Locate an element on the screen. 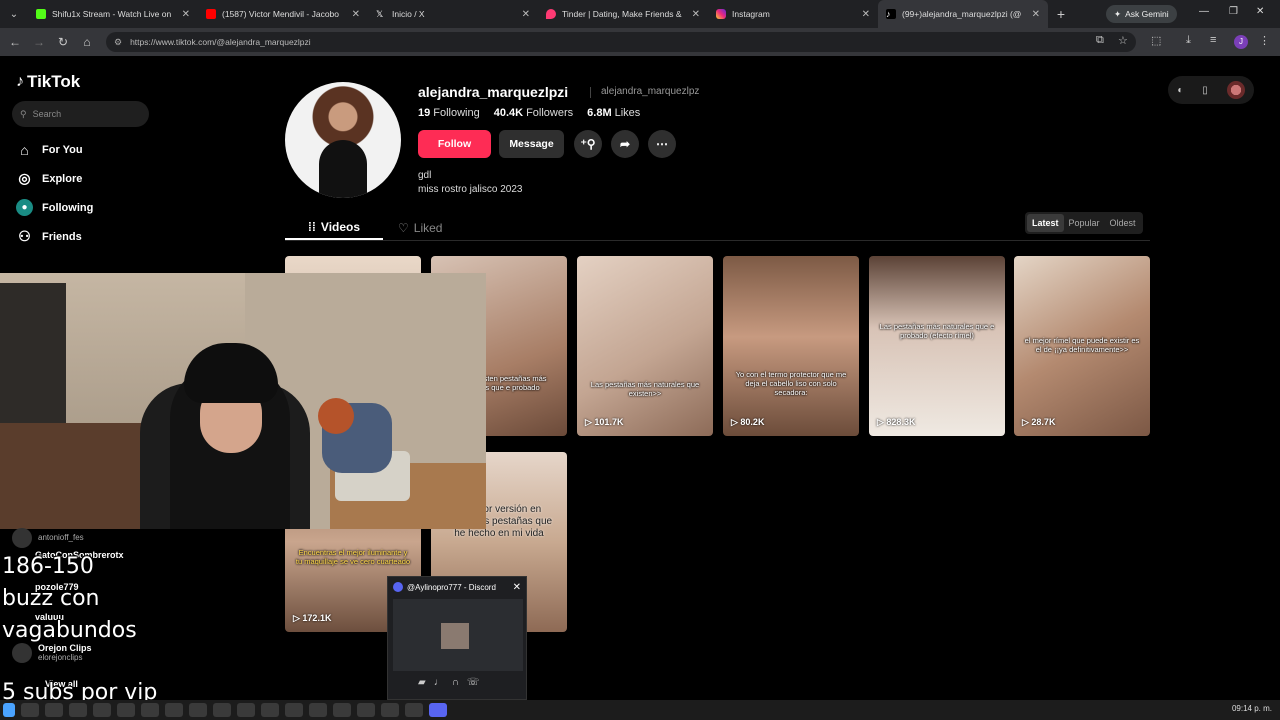 The height and width of the screenshot is (720, 1280). nav-explore: ◎ Explore is located at coordinates (49, 178).